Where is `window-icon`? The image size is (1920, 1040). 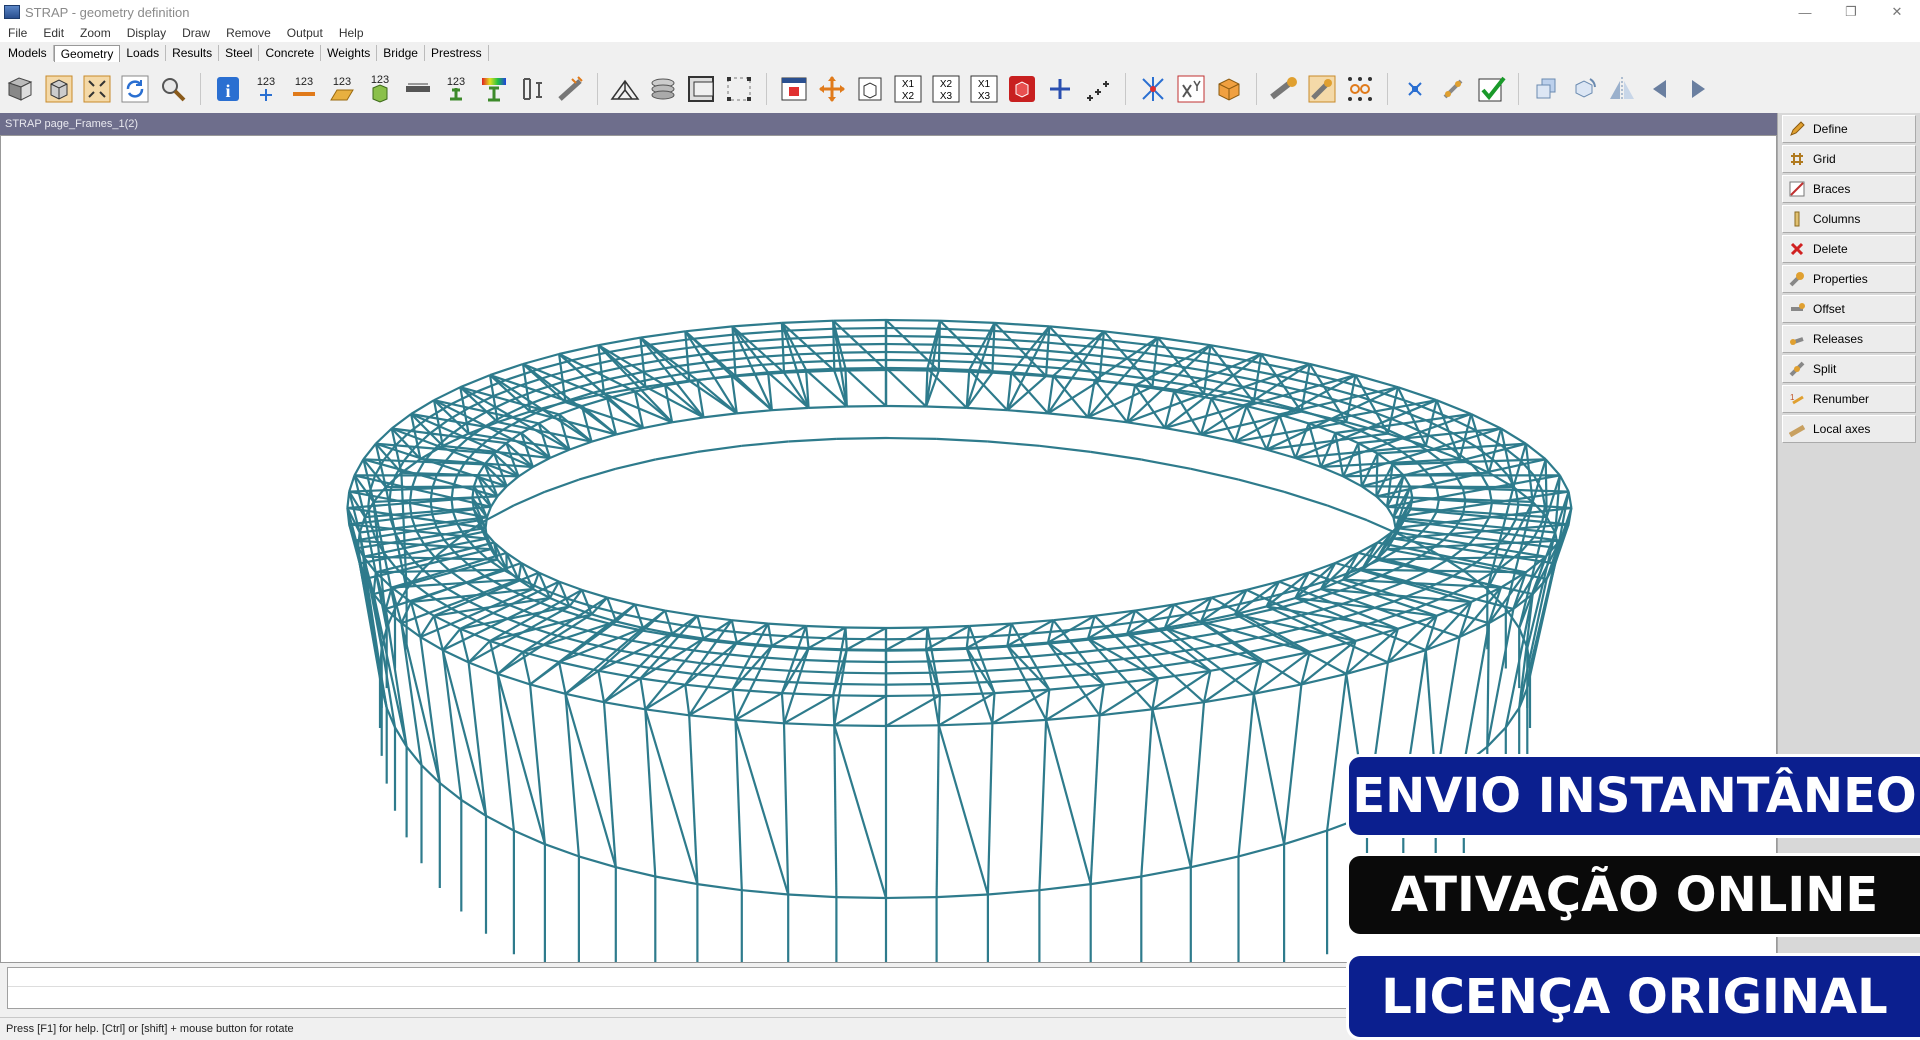
window-icon is located at coordinates (794, 89).